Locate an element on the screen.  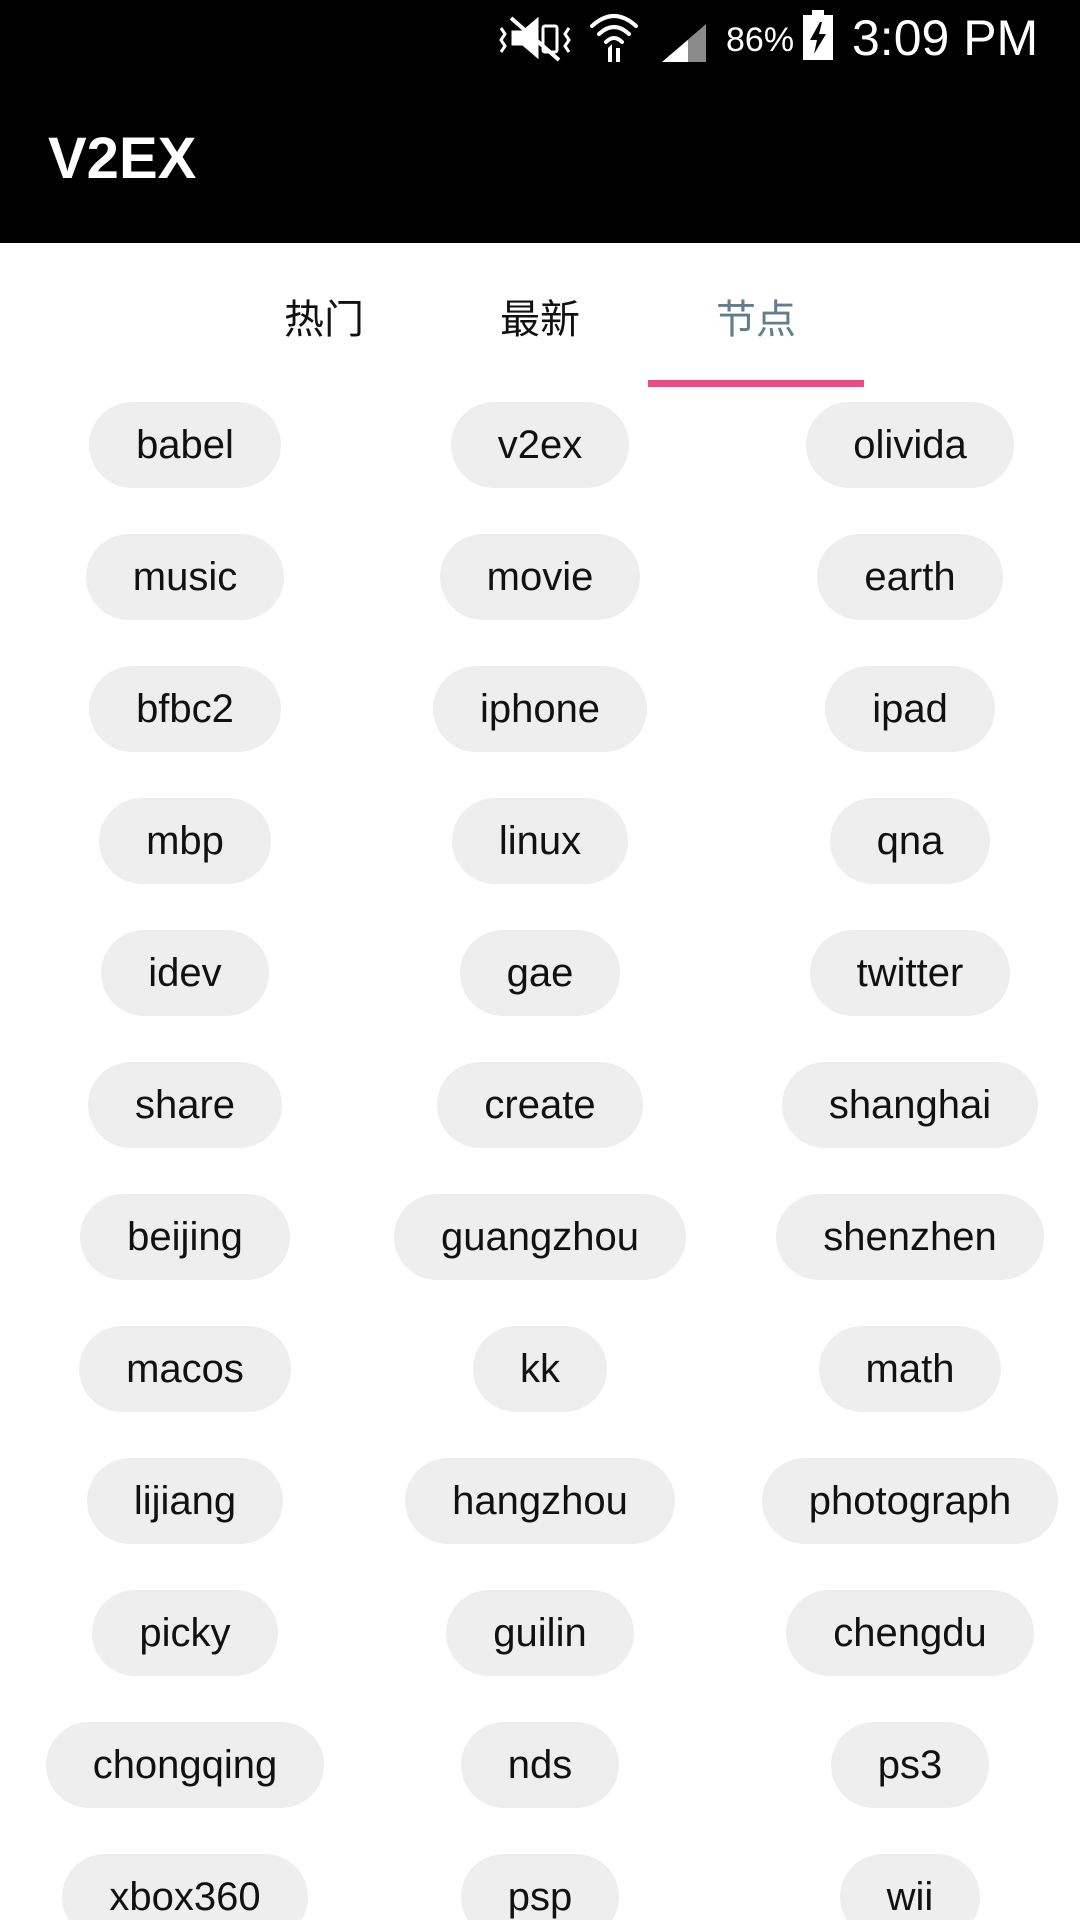
node-cell: macos is located at coordinates (185, 1378).